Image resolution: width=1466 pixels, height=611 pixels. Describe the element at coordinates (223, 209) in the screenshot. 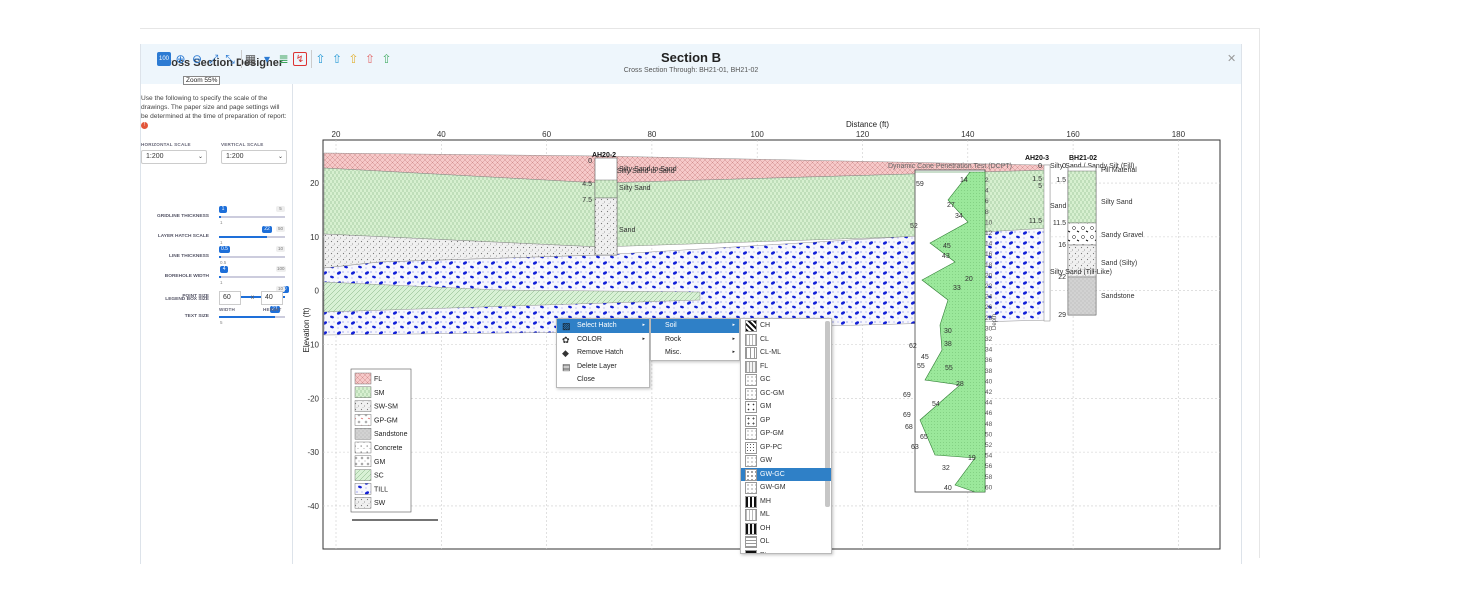

I see `slider-value-badge: 1` at that location.